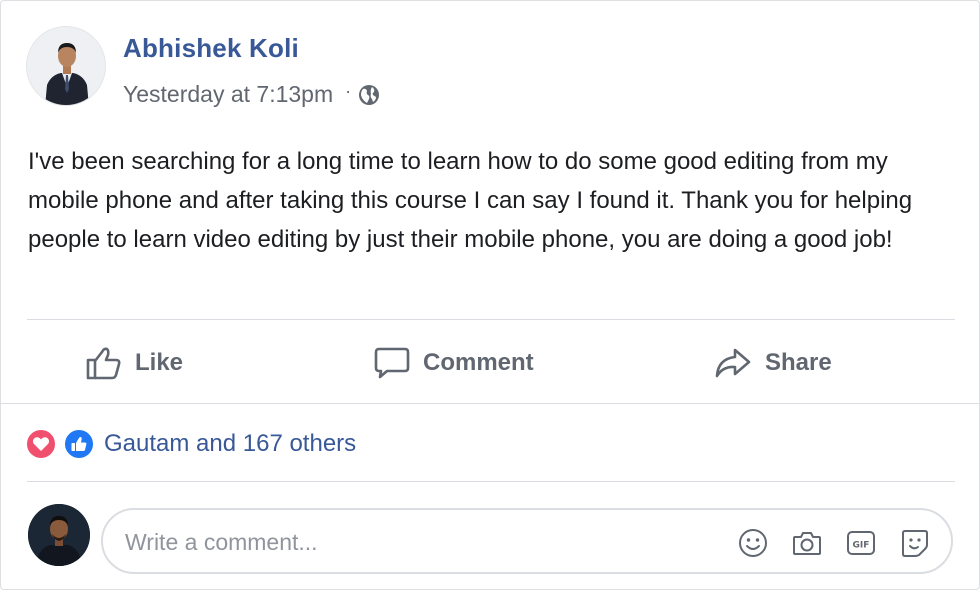 Image resolution: width=980 pixels, height=590 pixels. Describe the element at coordinates (41, 444) in the screenshot. I see `heart-icon` at that location.